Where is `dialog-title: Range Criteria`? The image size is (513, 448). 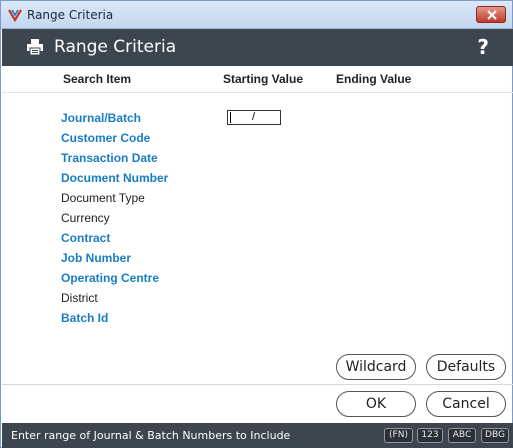 dialog-title: Range Criteria is located at coordinates (115, 47).